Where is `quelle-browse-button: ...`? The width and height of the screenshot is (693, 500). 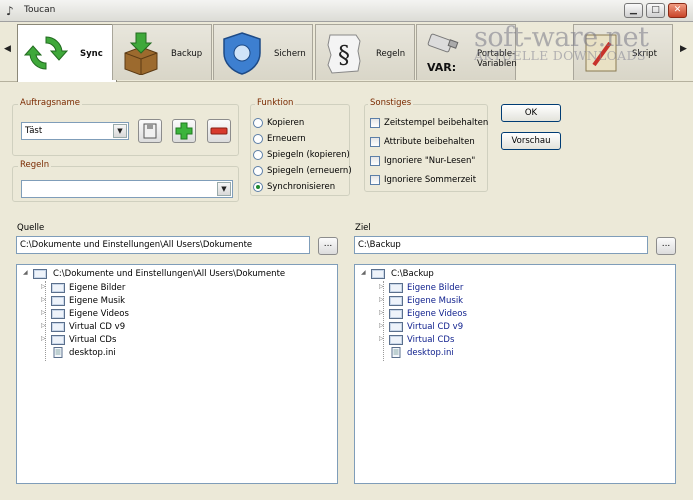
quelle-browse-button: ... is located at coordinates (328, 246).